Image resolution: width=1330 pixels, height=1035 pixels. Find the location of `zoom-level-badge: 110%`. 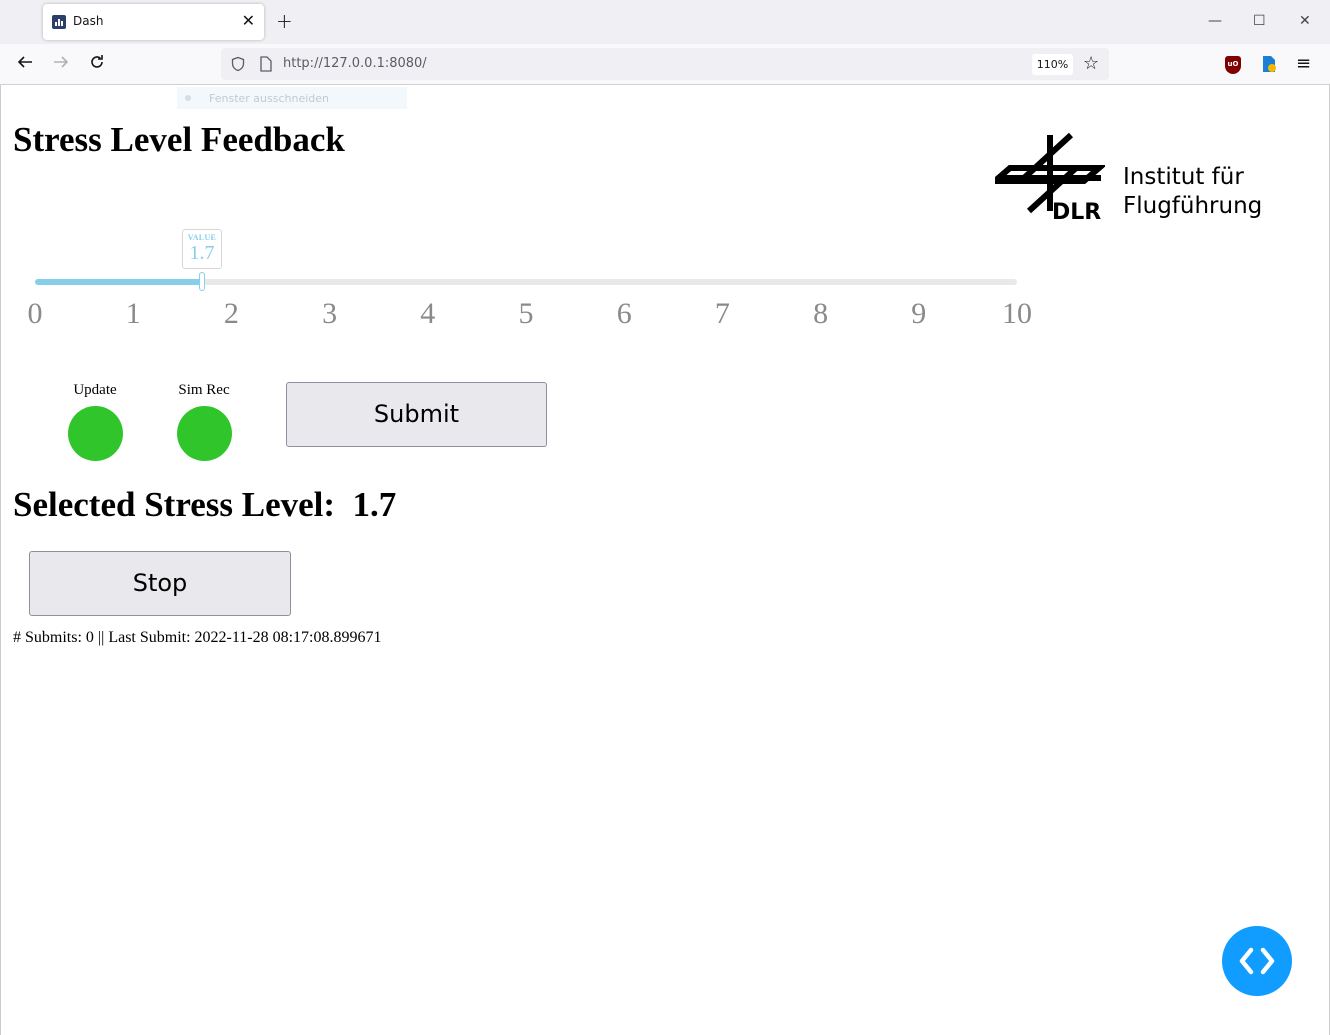

zoom-level-badge: 110% is located at coordinates (1052, 64).